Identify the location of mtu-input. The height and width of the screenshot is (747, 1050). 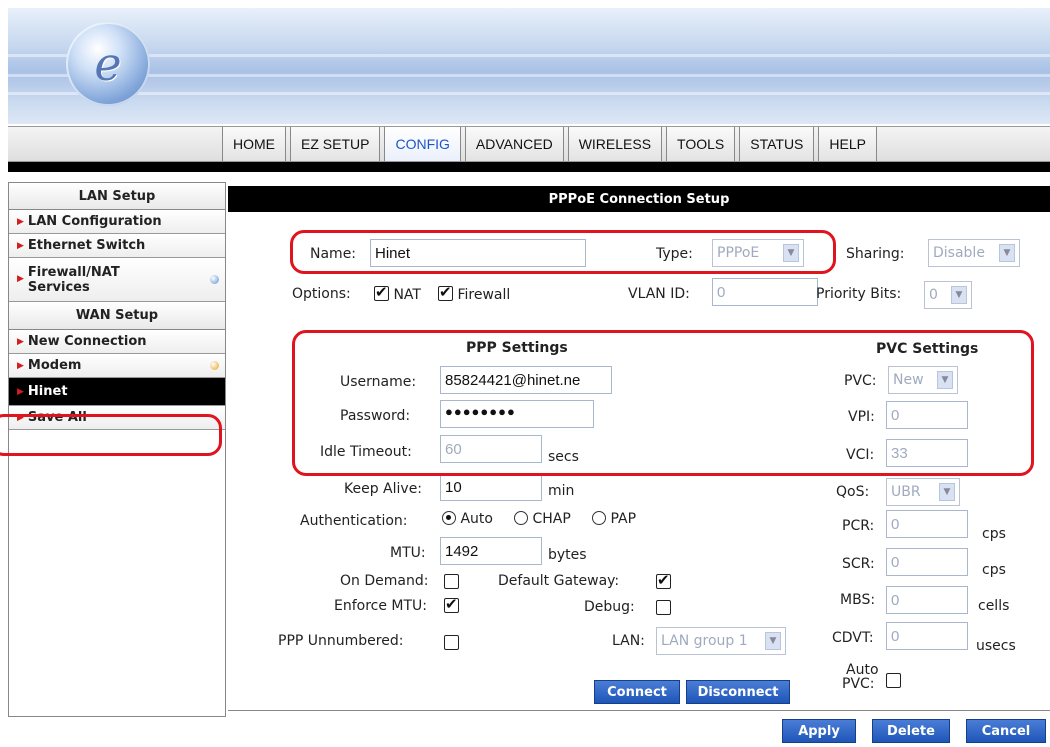
(491, 551).